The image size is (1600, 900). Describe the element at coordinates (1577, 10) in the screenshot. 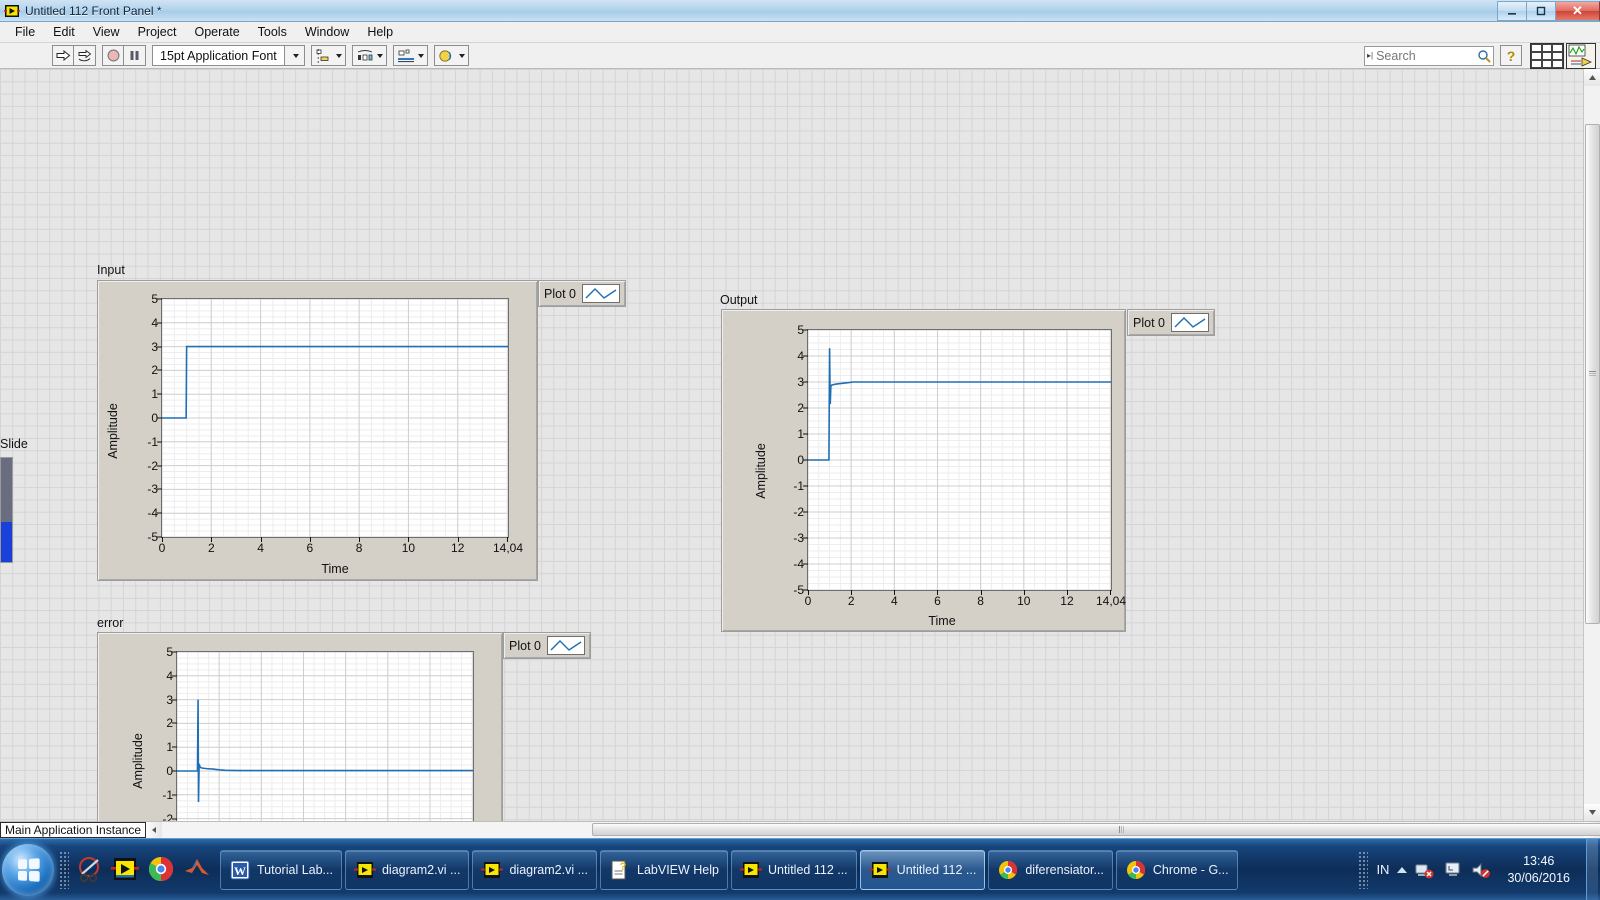

I see `close-button: ✕` at that location.